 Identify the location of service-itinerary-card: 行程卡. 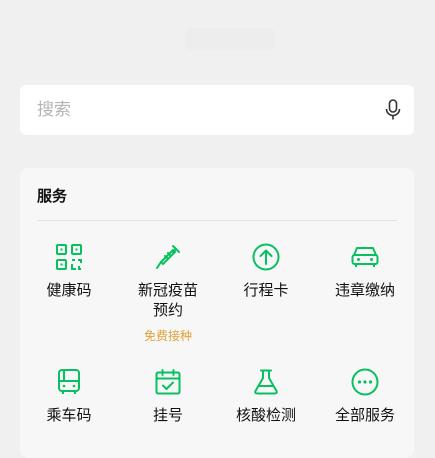
(266, 271).